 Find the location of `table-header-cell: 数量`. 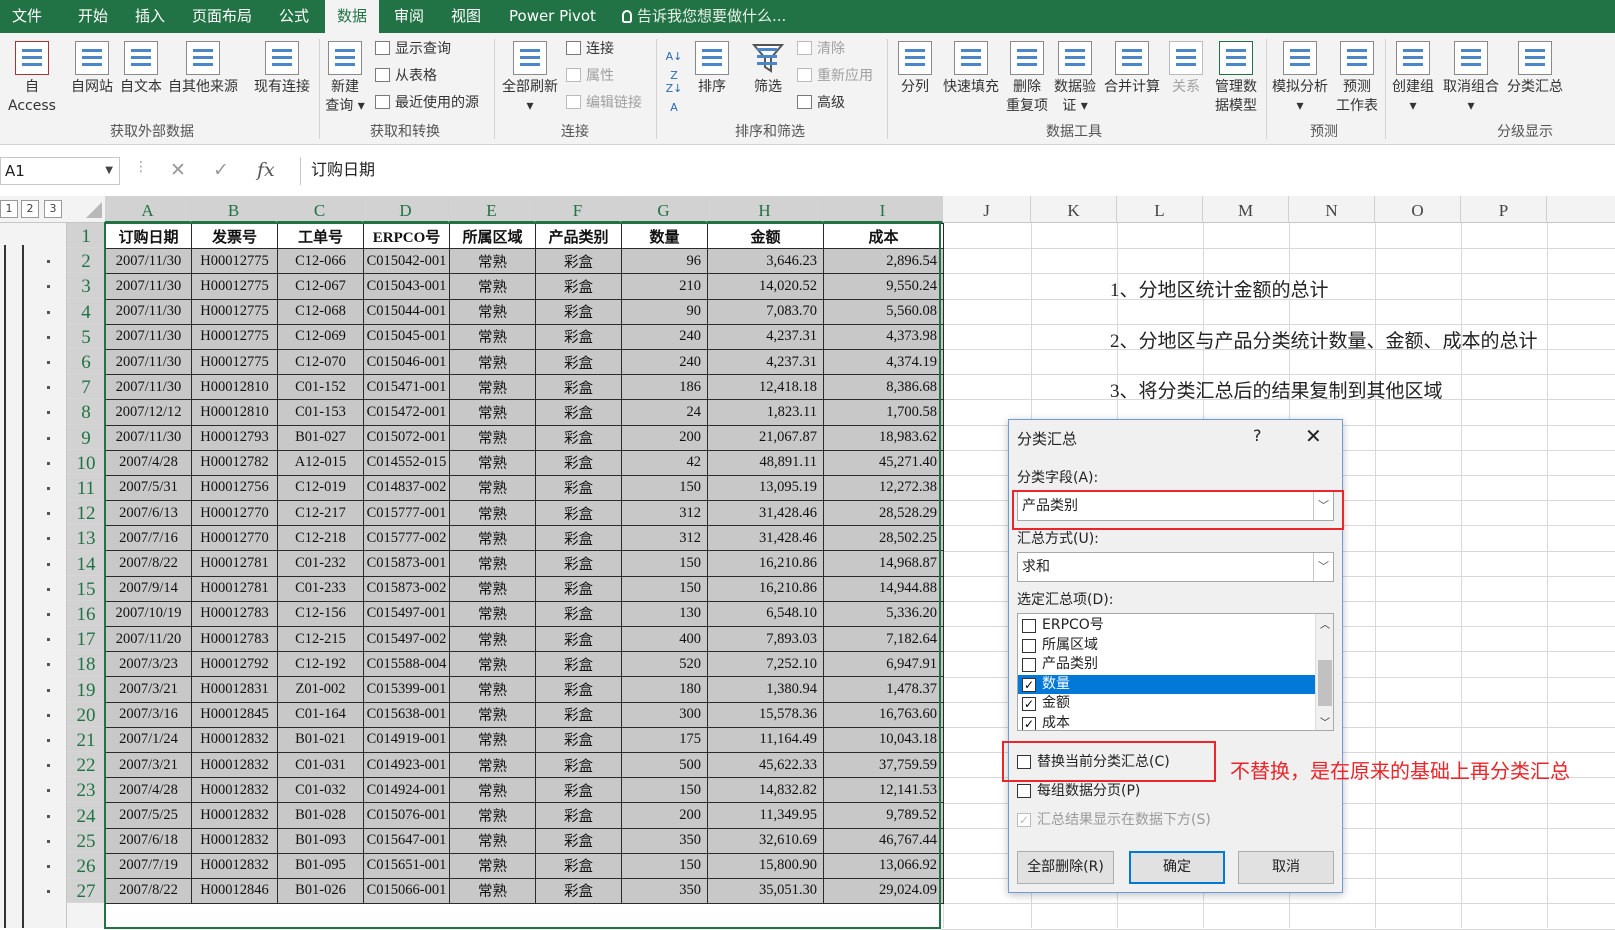

table-header-cell: 数量 is located at coordinates (664, 236).